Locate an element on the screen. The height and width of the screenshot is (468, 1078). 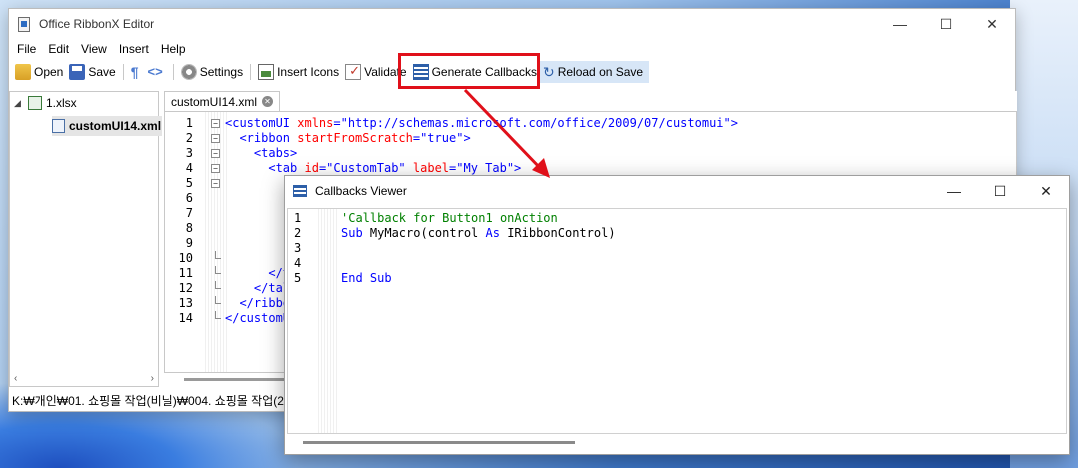
code-token: = is located at coordinates (337, 123).